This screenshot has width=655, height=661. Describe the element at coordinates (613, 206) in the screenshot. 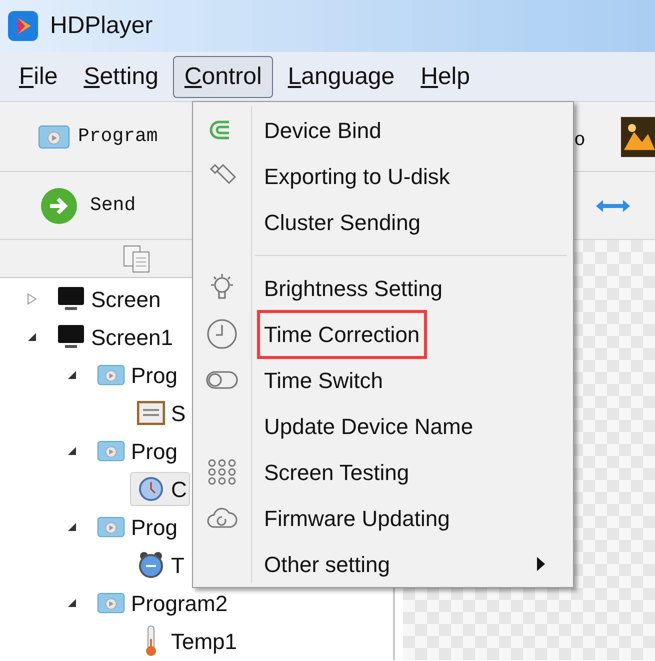

I see `double-arrow-icon` at that location.